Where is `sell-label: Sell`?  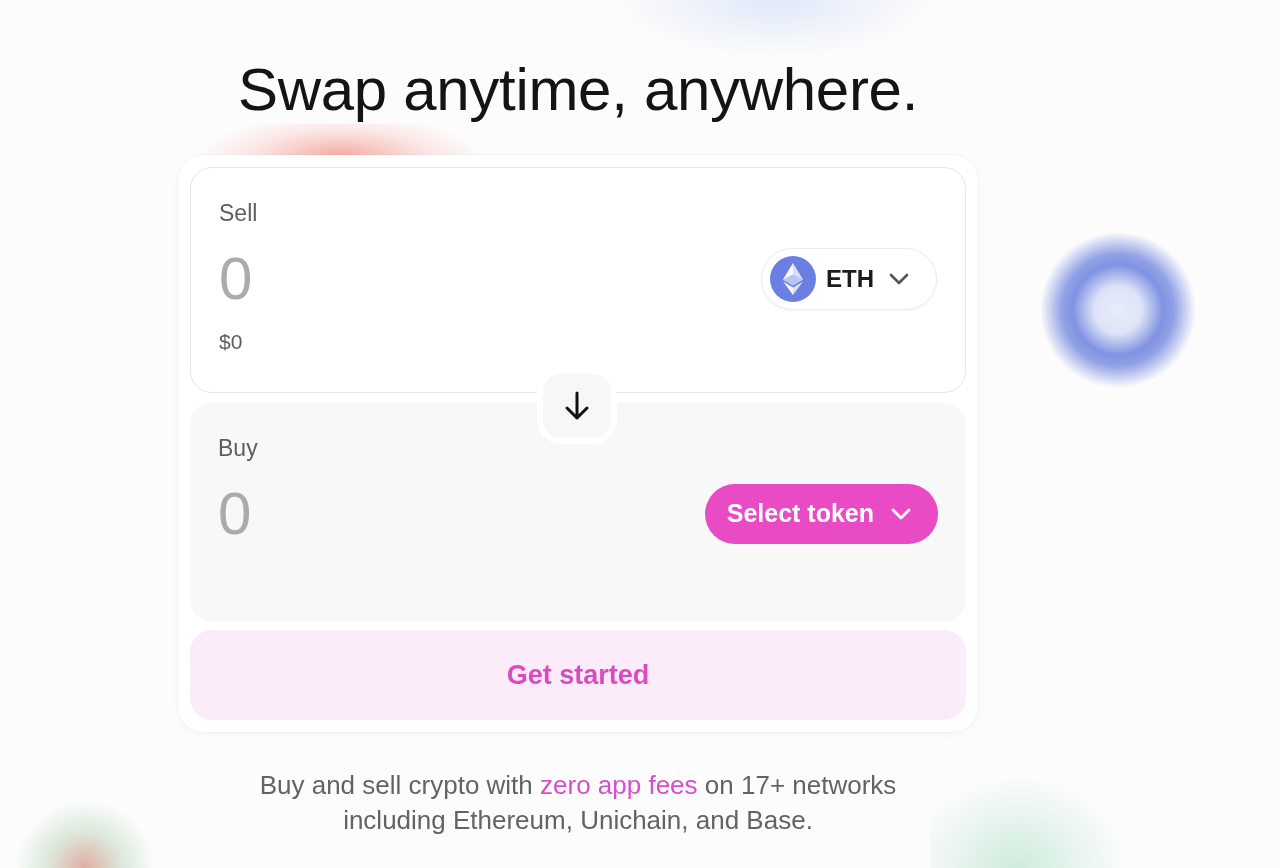 sell-label: Sell is located at coordinates (238, 213).